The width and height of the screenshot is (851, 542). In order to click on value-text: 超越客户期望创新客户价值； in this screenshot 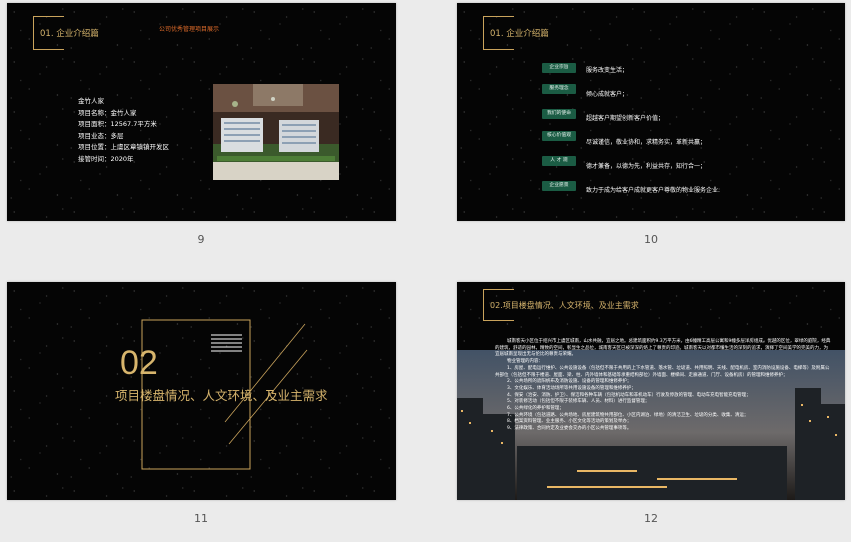, I will do `click(625, 118)`.